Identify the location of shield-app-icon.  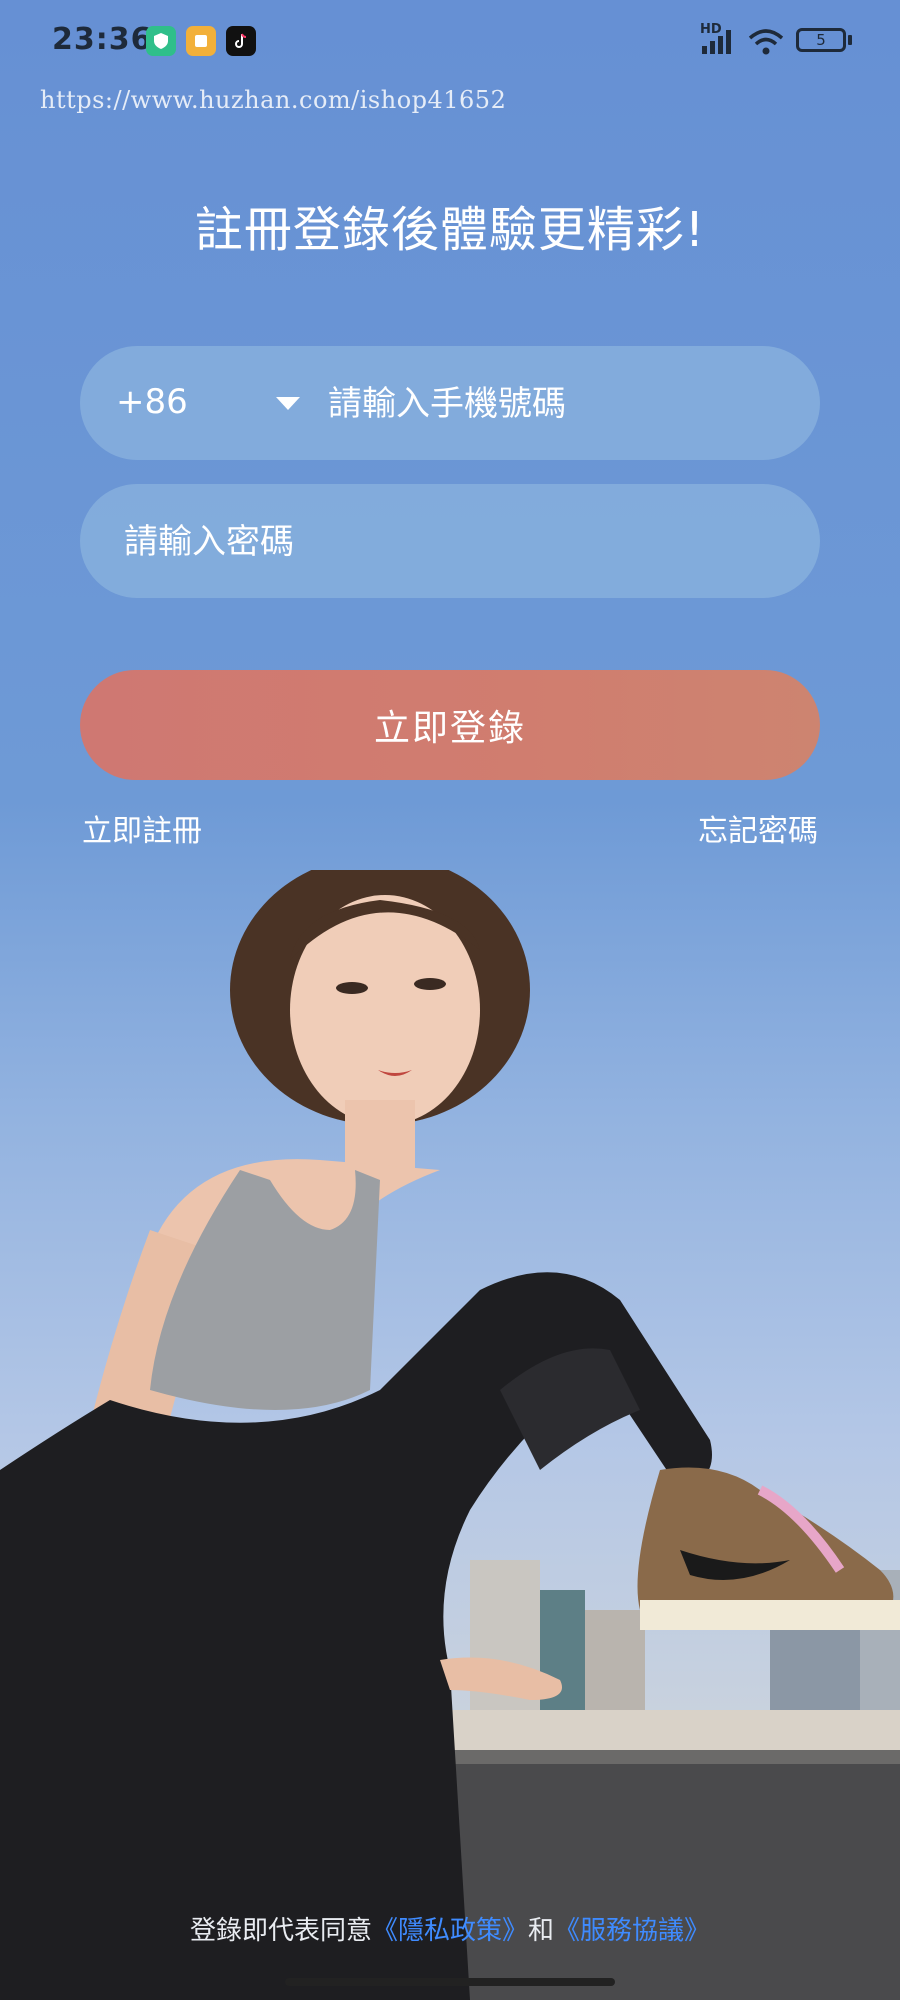
(161, 41).